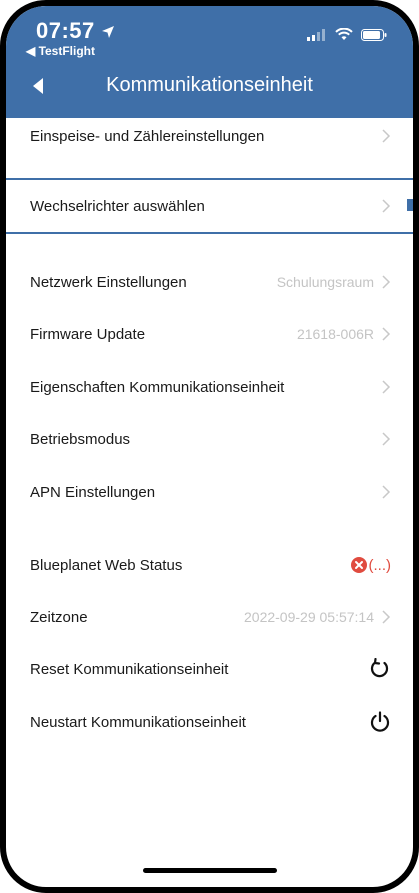  I want to click on row-reset-unit: Reset Kommunikationseinheit, so click(209, 669).